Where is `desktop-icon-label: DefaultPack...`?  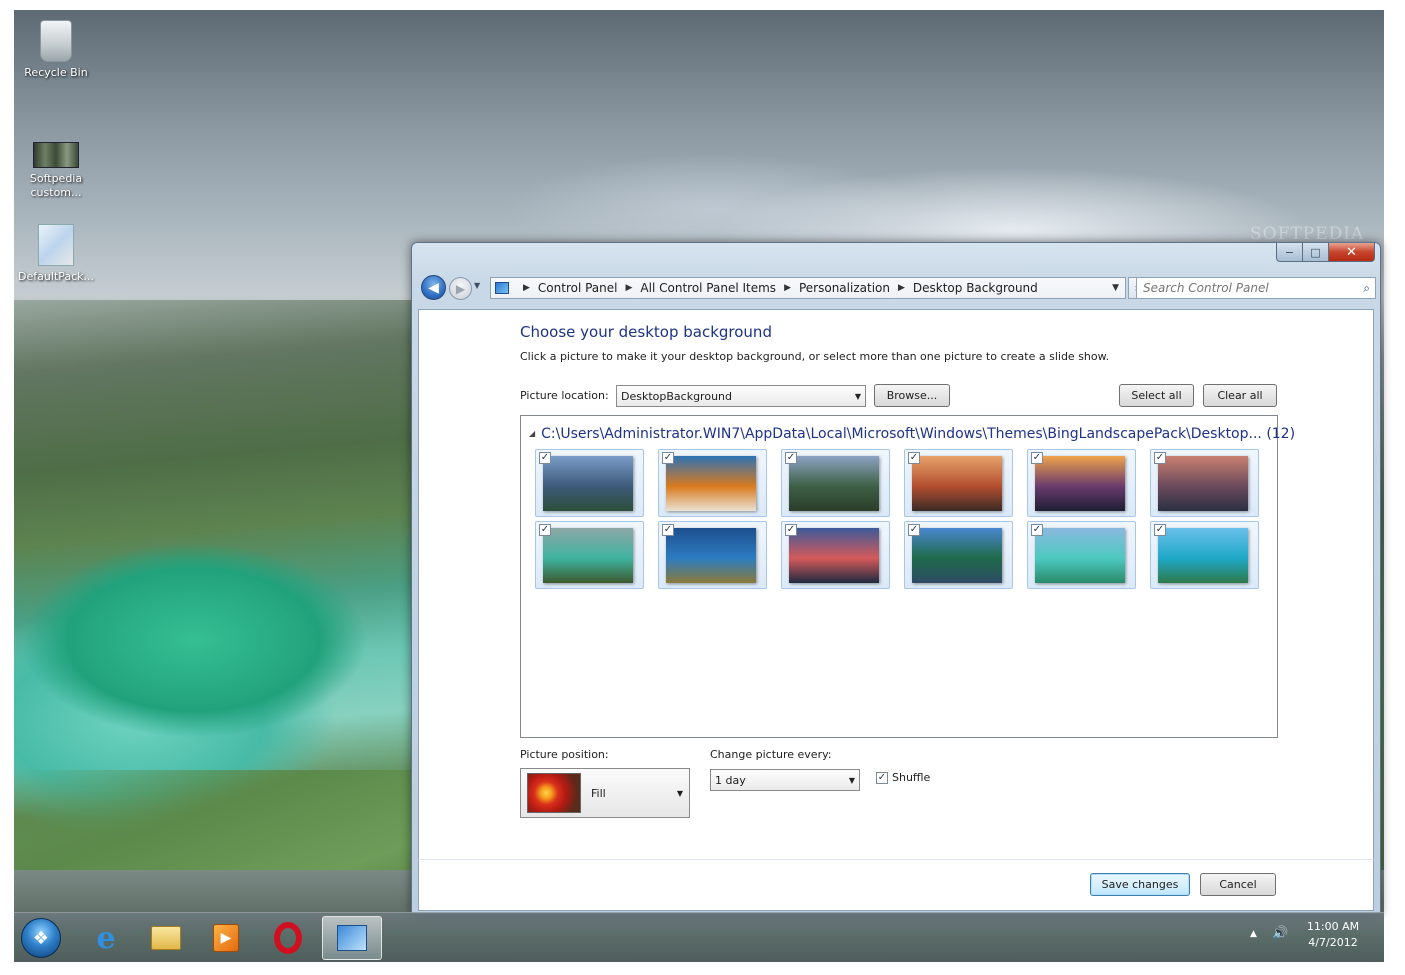 desktop-icon-label: DefaultPack... is located at coordinates (56, 276).